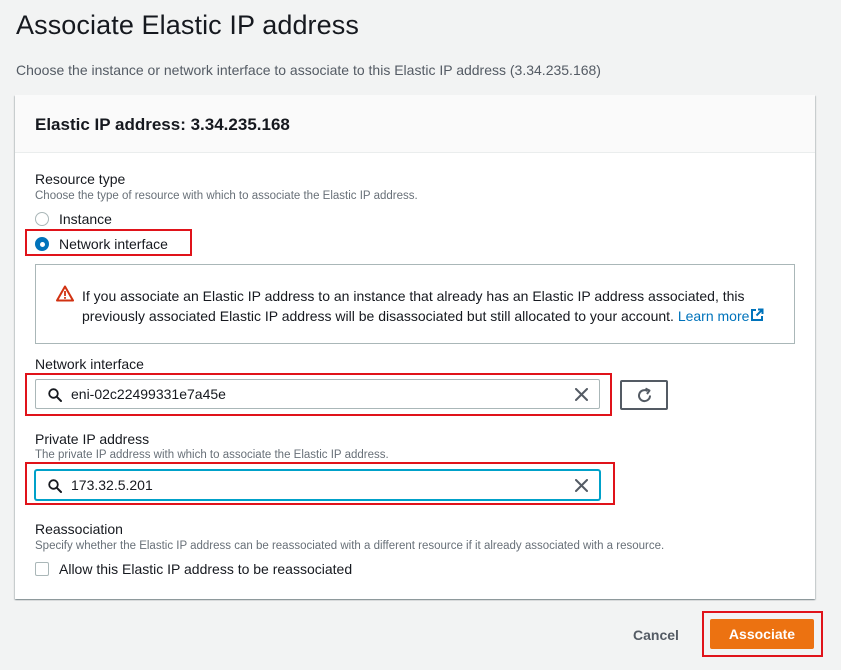 The height and width of the screenshot is (670, 841). What do you see at coordinates (656, 635) in the screenshot?
I see `cancel-button: Cancel` at bounding box center [656, 635].